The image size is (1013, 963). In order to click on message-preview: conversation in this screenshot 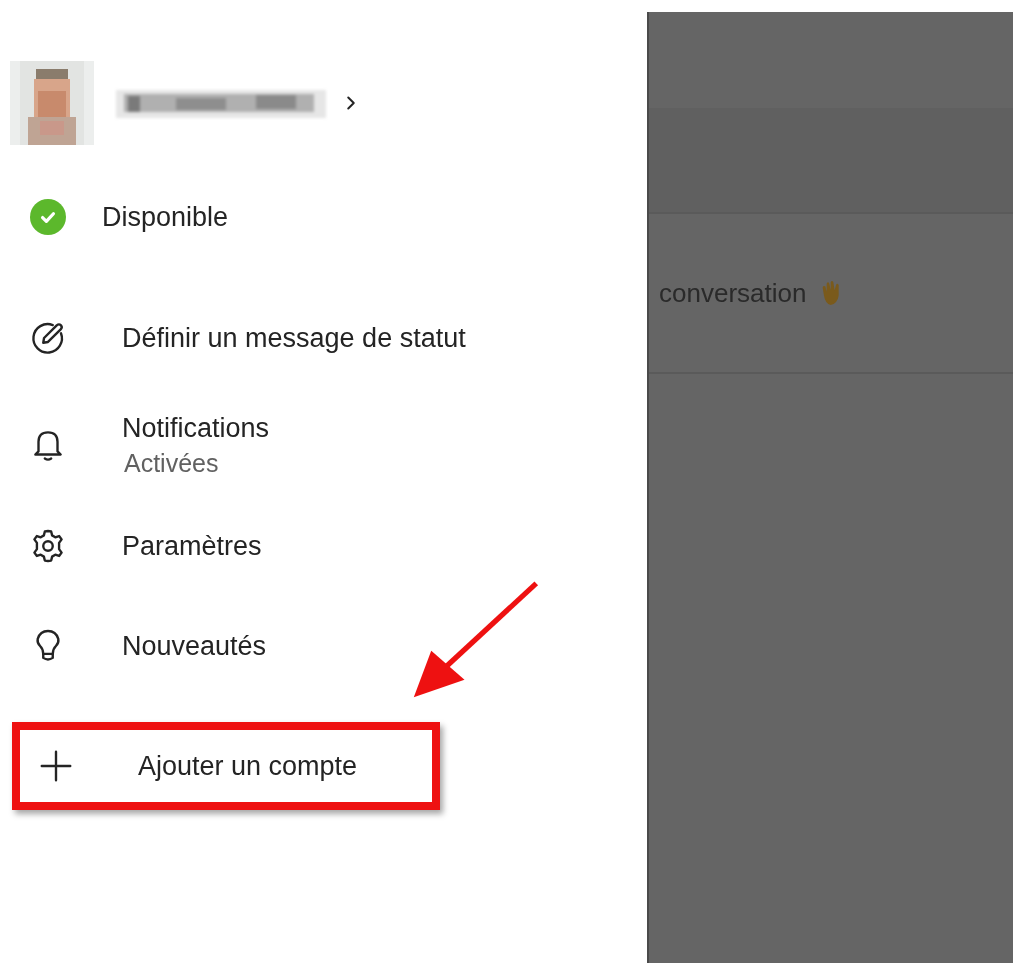, I will do `click(733, 293)`.